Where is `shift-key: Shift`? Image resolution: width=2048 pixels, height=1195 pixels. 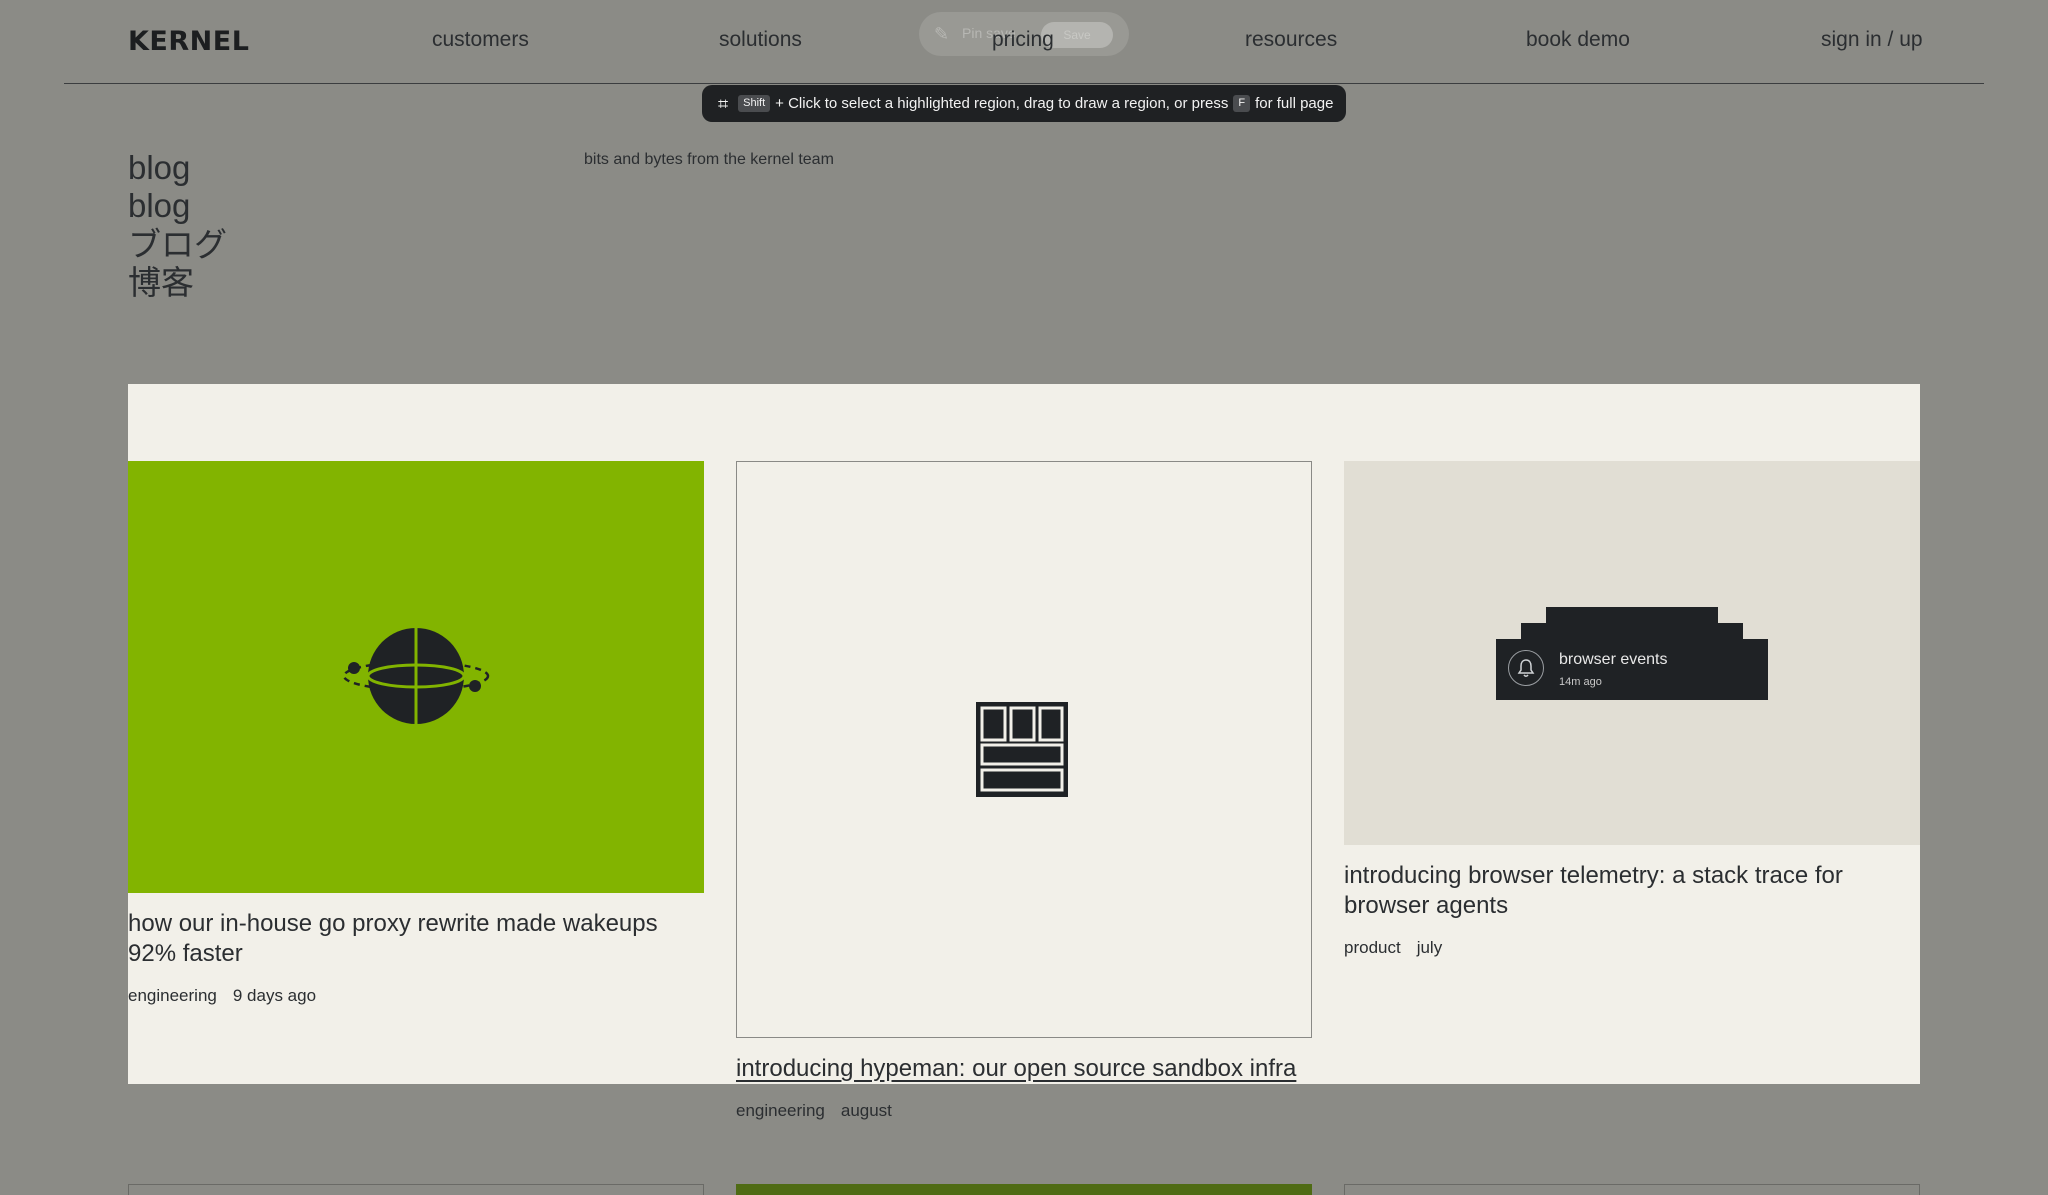
shift-key: Shift is located at coordinates (754, 103).